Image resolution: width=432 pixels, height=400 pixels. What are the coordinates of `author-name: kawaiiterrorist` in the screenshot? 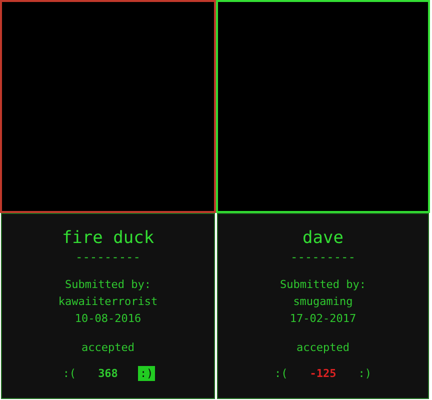 It's located at (108, 301).